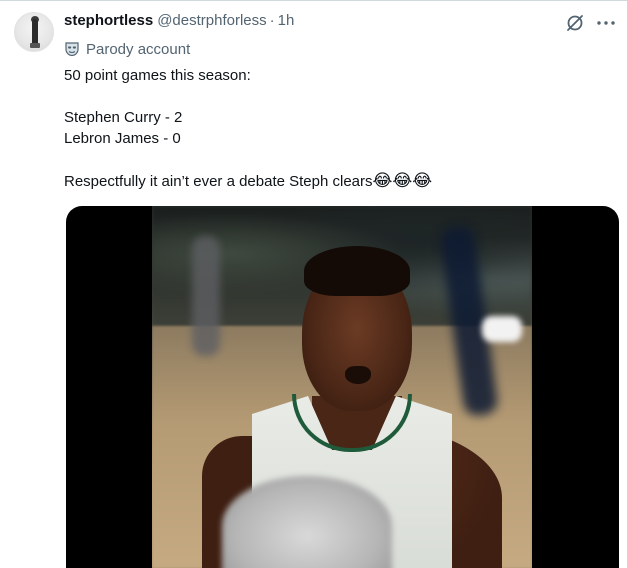 The width and height of the screenshot is (627, 568). What do you see at coordinates (341, 49) in the screenshot?
I see `parody-label-row: Parody account` at bounding box center [341, 49].